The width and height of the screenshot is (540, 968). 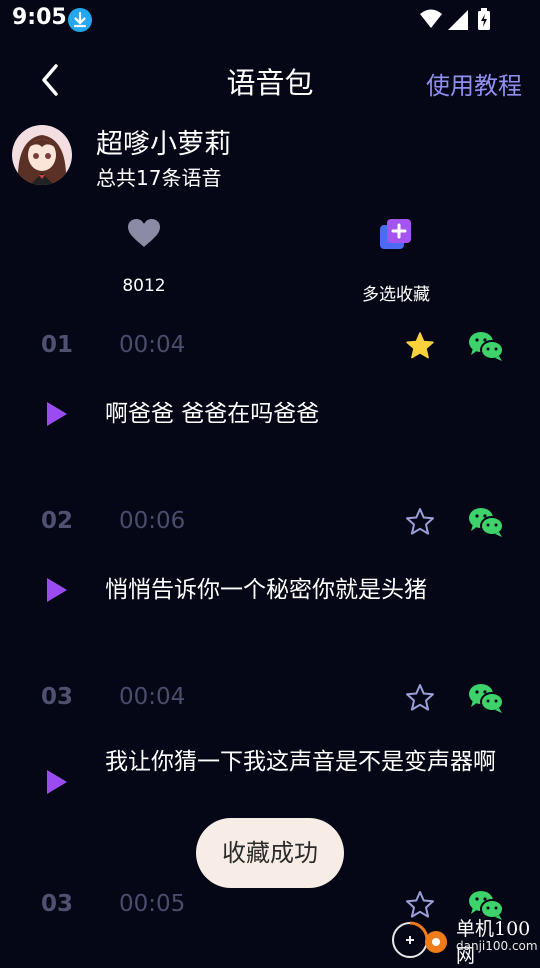 What do you see at coordinates (152, 904) in the screenshot?
I see `item-duration: 00:05` at bounding box center [152, 904].